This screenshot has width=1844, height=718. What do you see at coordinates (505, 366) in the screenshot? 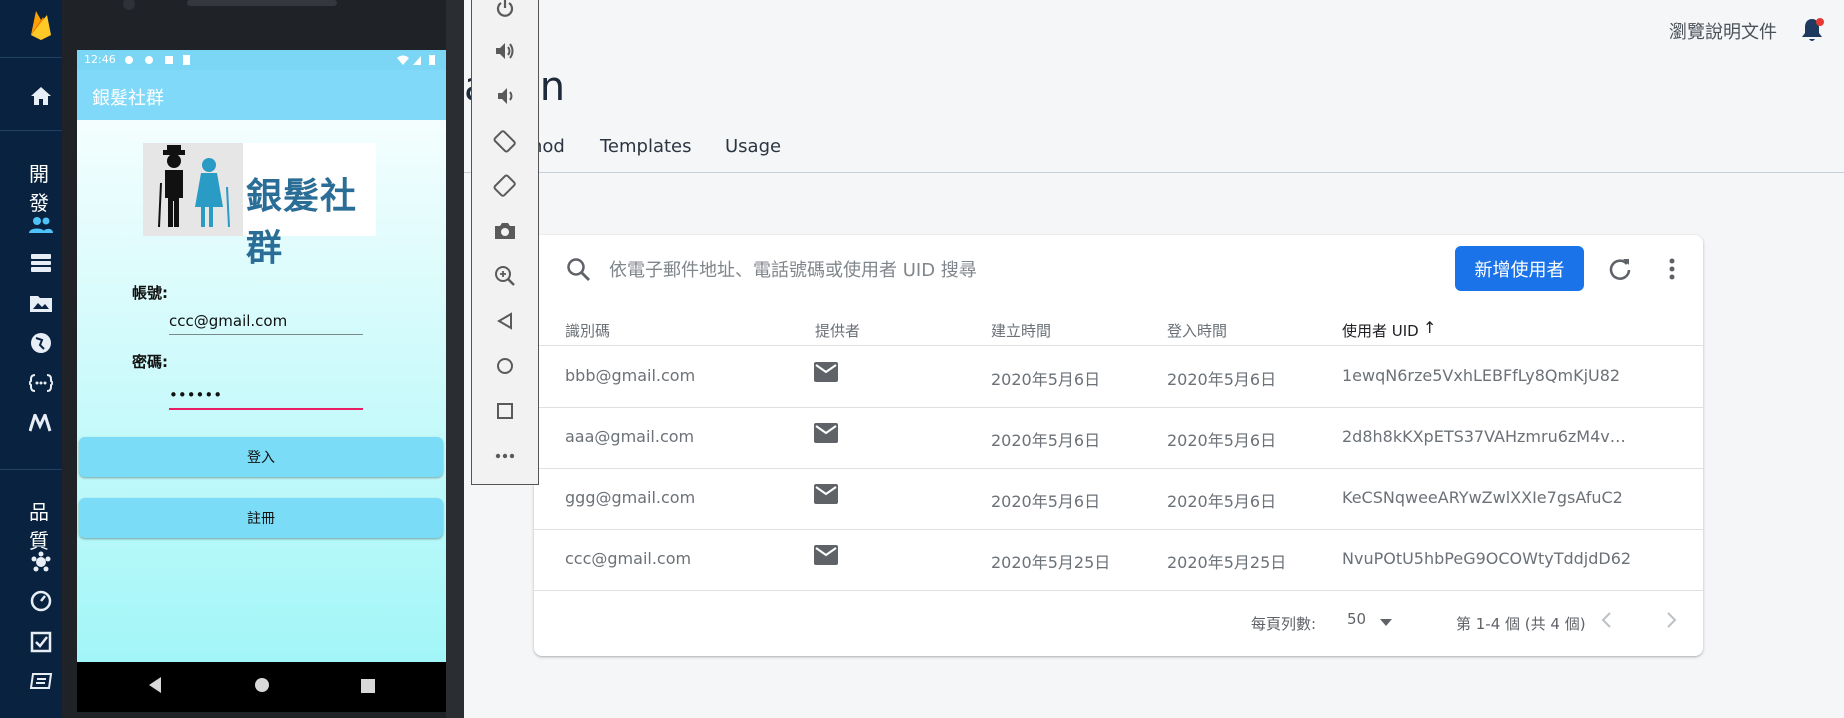
I see `home-circle-icon` at bounding box center [505, 366].